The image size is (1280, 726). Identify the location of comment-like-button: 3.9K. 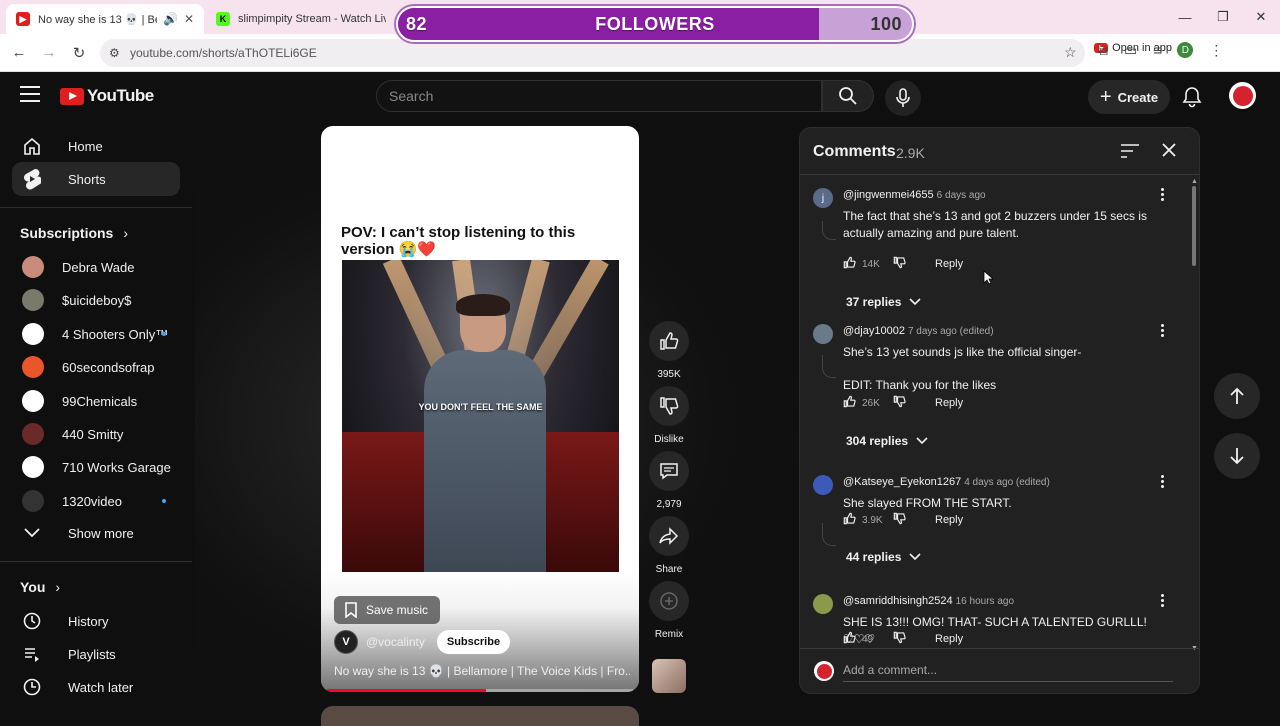
(868, 520).